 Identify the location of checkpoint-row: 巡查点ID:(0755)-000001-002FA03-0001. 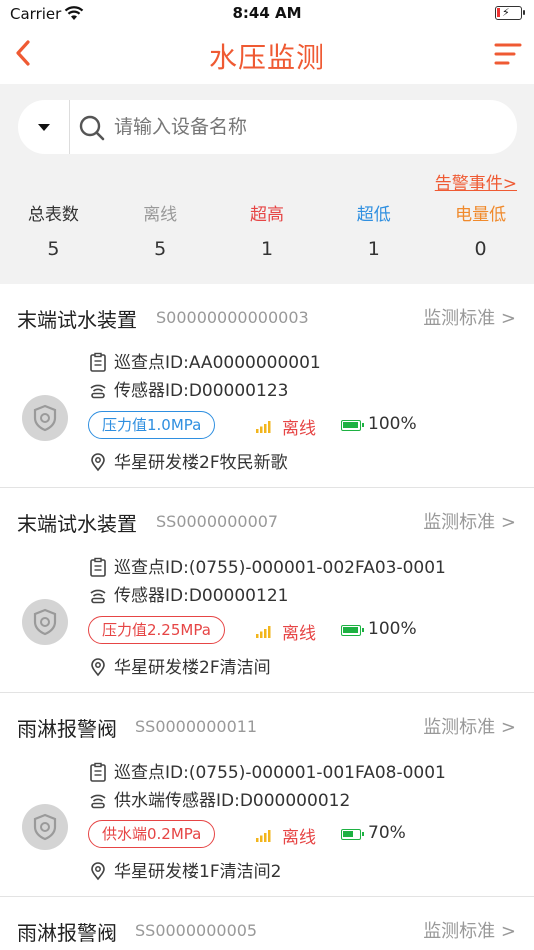
(267, 565).